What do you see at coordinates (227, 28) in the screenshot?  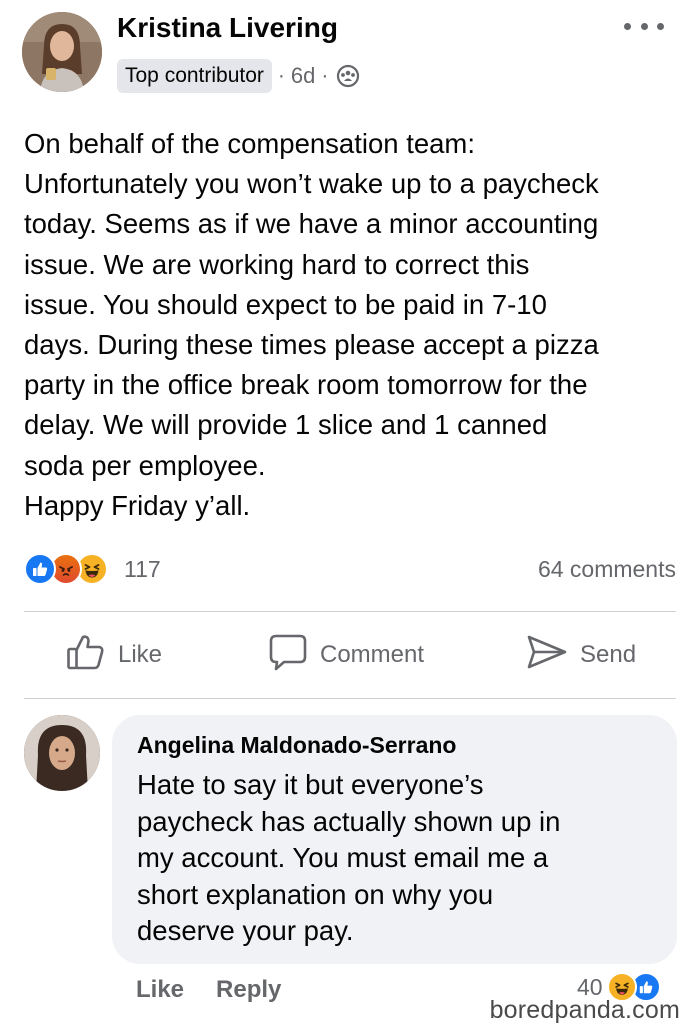 I see `author-name: Kristina Livering` at bounding box center [227, 28].